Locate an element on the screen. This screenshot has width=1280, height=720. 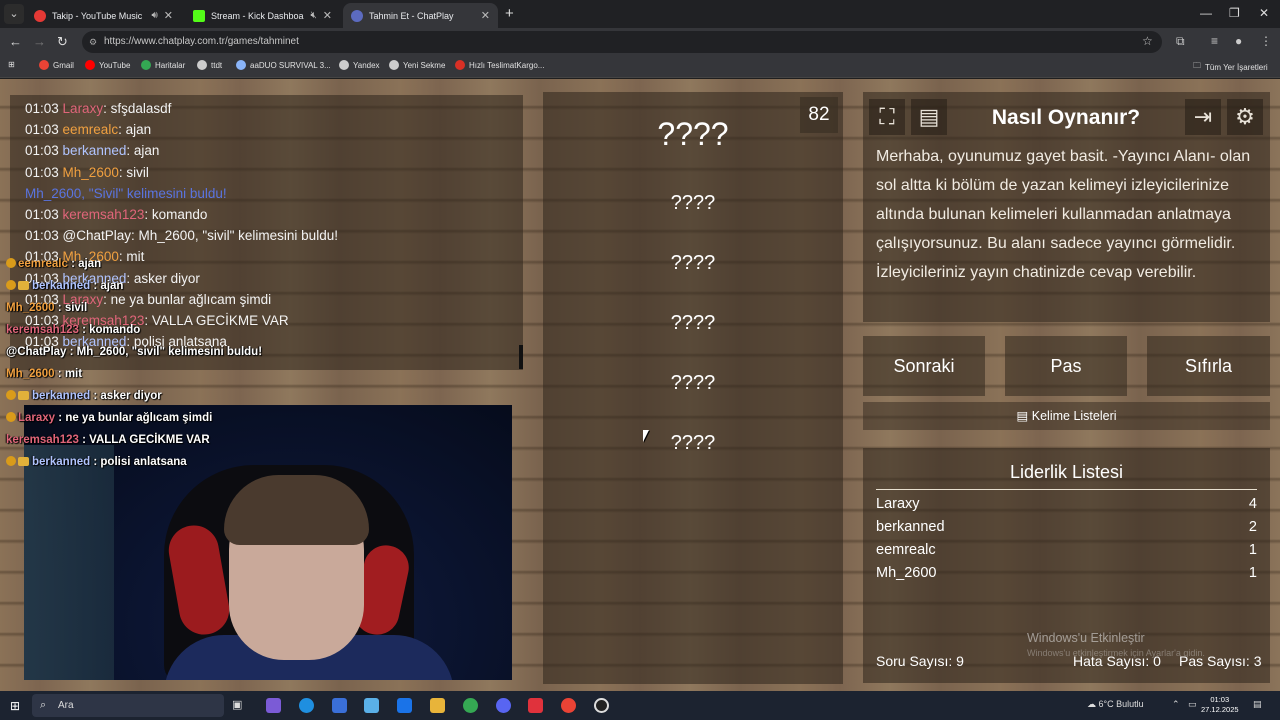
close-window-icon: ✕ is located at coordinates (1264, 13).